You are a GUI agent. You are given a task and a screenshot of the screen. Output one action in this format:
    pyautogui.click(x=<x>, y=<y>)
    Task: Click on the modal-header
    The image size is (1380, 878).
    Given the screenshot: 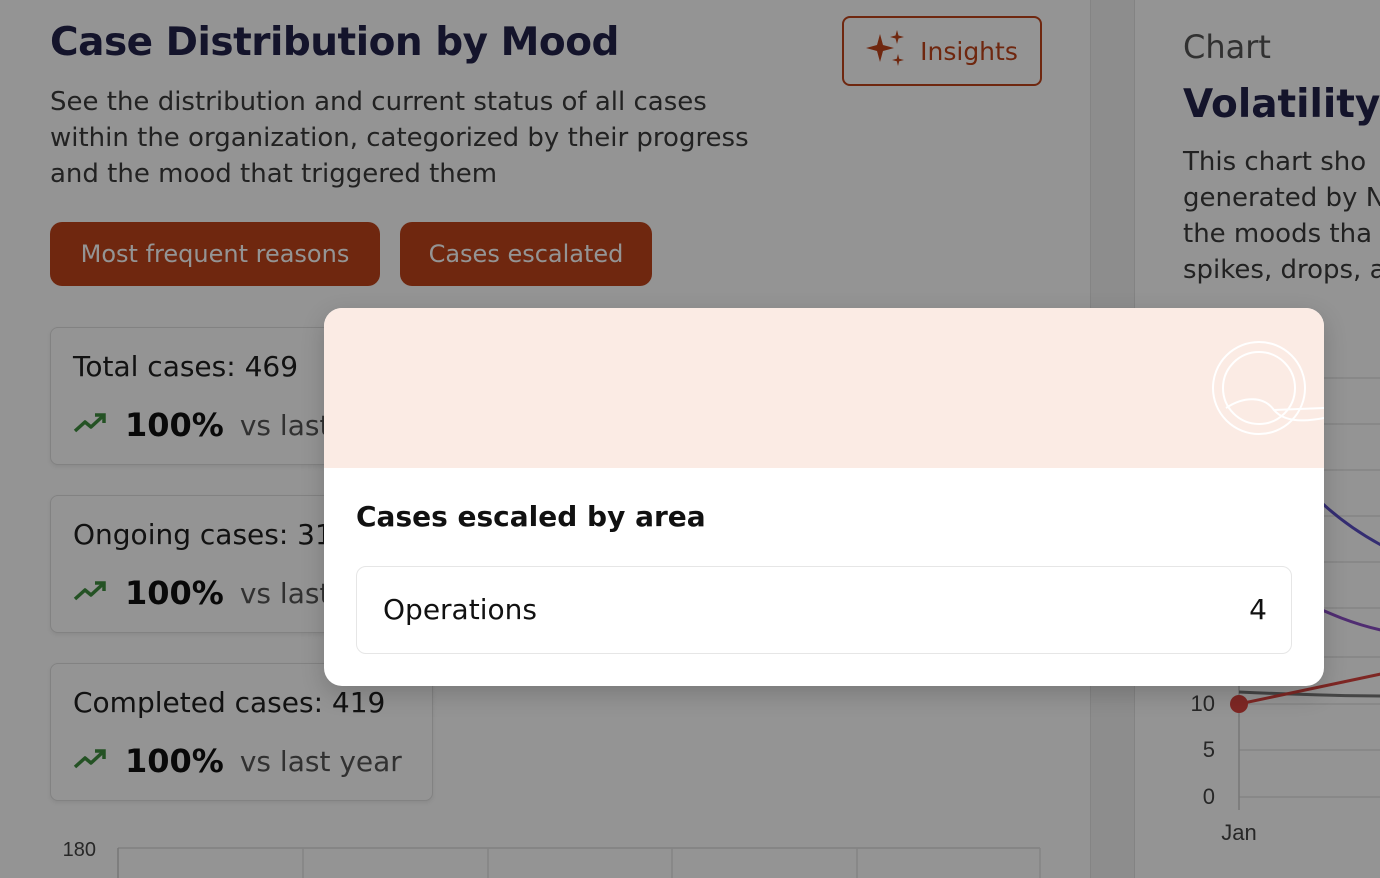 What is the action you would take?
    pyautogui.click(x=824, y=388)
    